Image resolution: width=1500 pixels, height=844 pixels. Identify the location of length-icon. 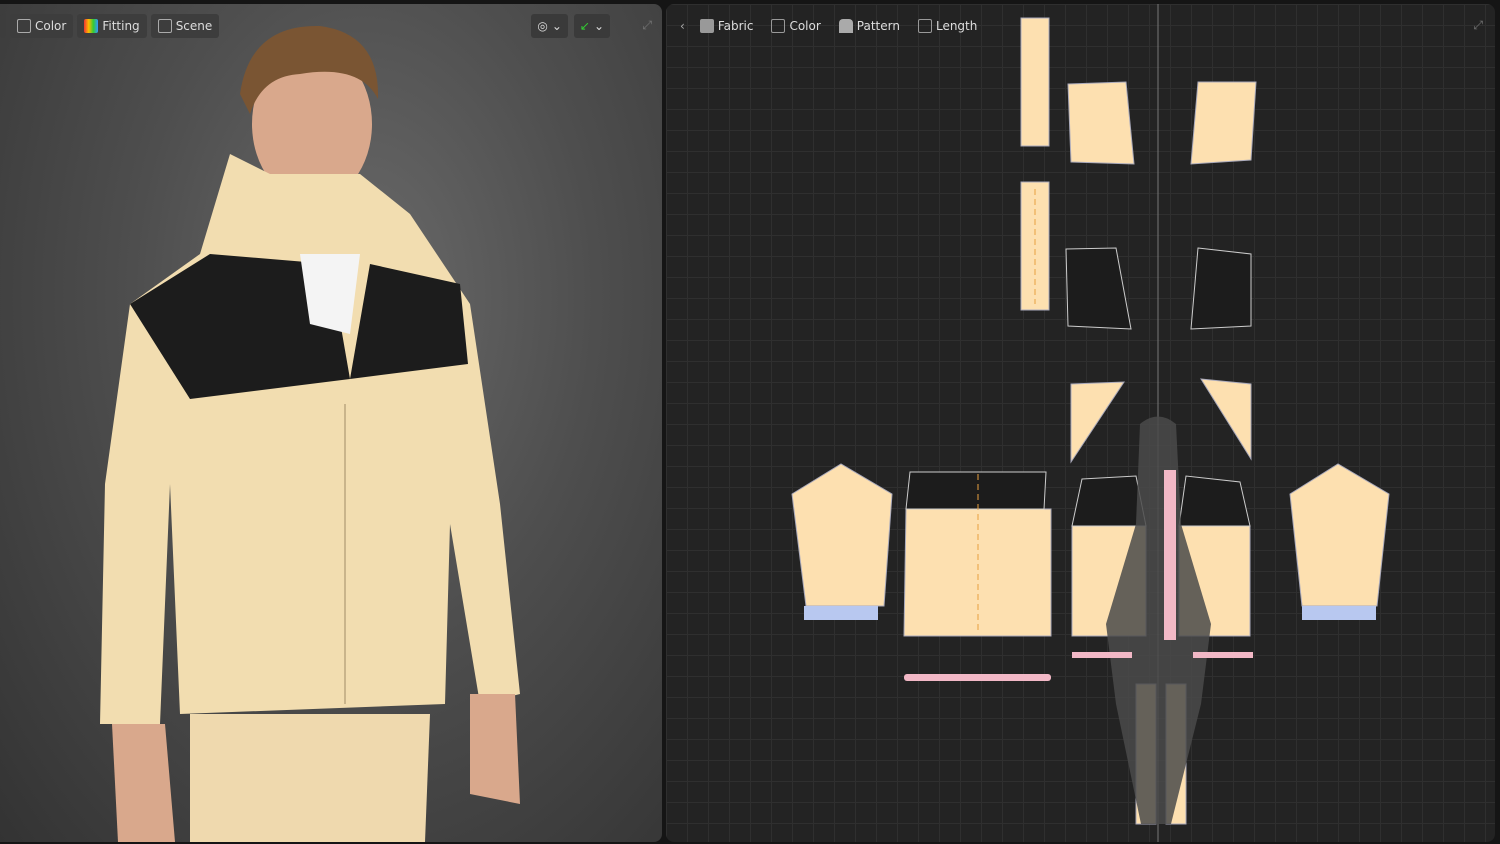
(924, 26).